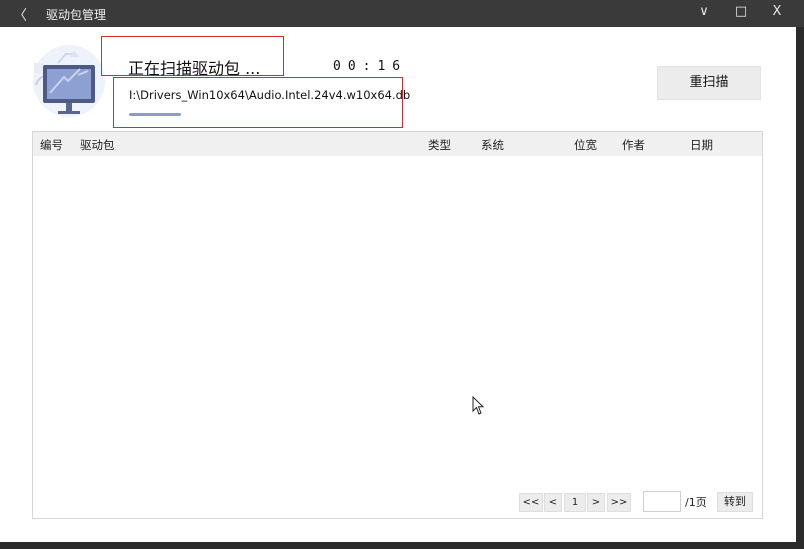 The height and width of the screenshot is (549, 804). Describe the element at coordinates (155, 114) in the screenshot. I see `scan-progress-bar` at that location.